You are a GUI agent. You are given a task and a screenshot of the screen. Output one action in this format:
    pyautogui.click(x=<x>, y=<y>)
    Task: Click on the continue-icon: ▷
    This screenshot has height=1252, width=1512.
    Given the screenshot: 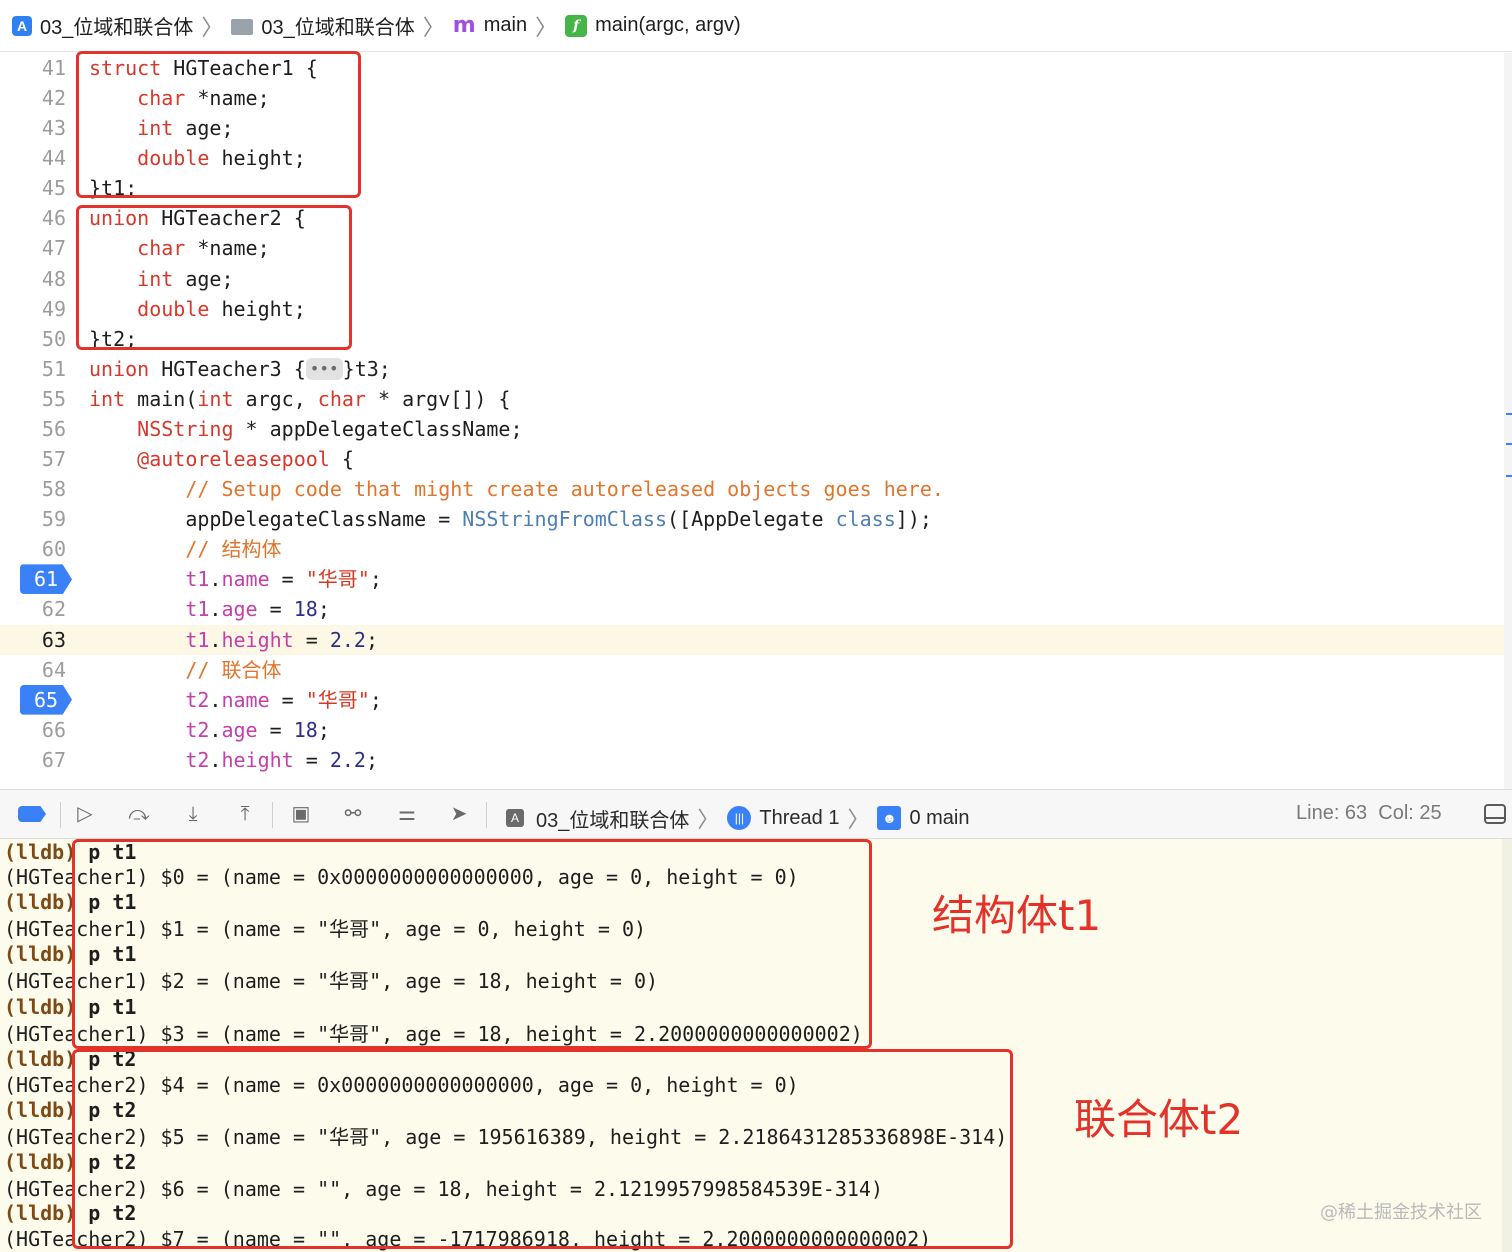 What is the action you would take?
    pyautogui.click(x=85, y=814)
    